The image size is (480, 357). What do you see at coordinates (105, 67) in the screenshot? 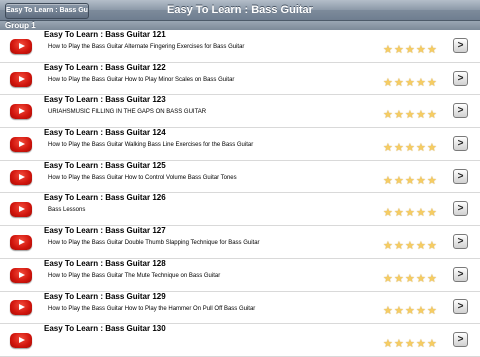
I see `item-title: Easy To Learn : Bass Guitar 122` at bounding box center [105, 67].